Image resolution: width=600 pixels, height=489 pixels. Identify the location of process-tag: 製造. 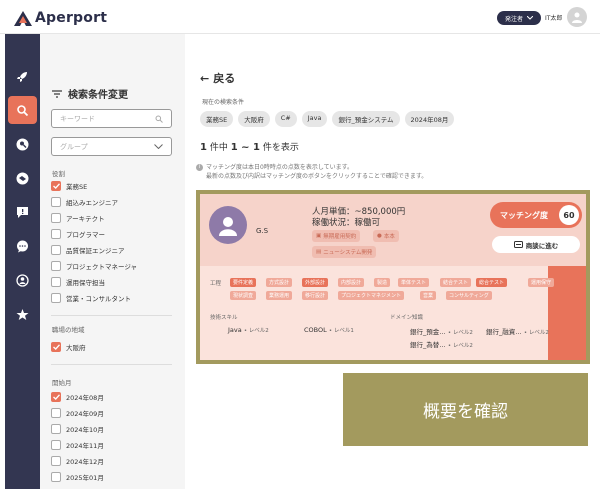
(382, 282).